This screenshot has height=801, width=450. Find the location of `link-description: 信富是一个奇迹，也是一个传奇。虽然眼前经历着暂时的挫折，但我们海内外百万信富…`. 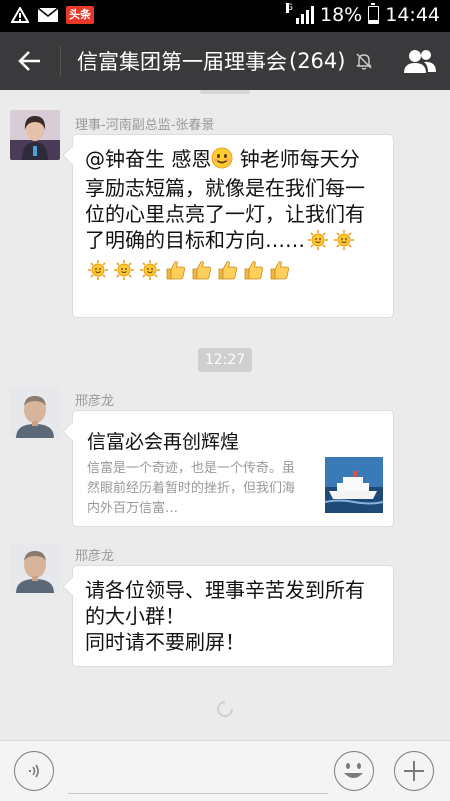

link-description: 信富是一个奇迹，也是一个传奇。虽然眼前经历着暂时的挫折，但我们海内外百万信富… is located at coordinates (191, 488).